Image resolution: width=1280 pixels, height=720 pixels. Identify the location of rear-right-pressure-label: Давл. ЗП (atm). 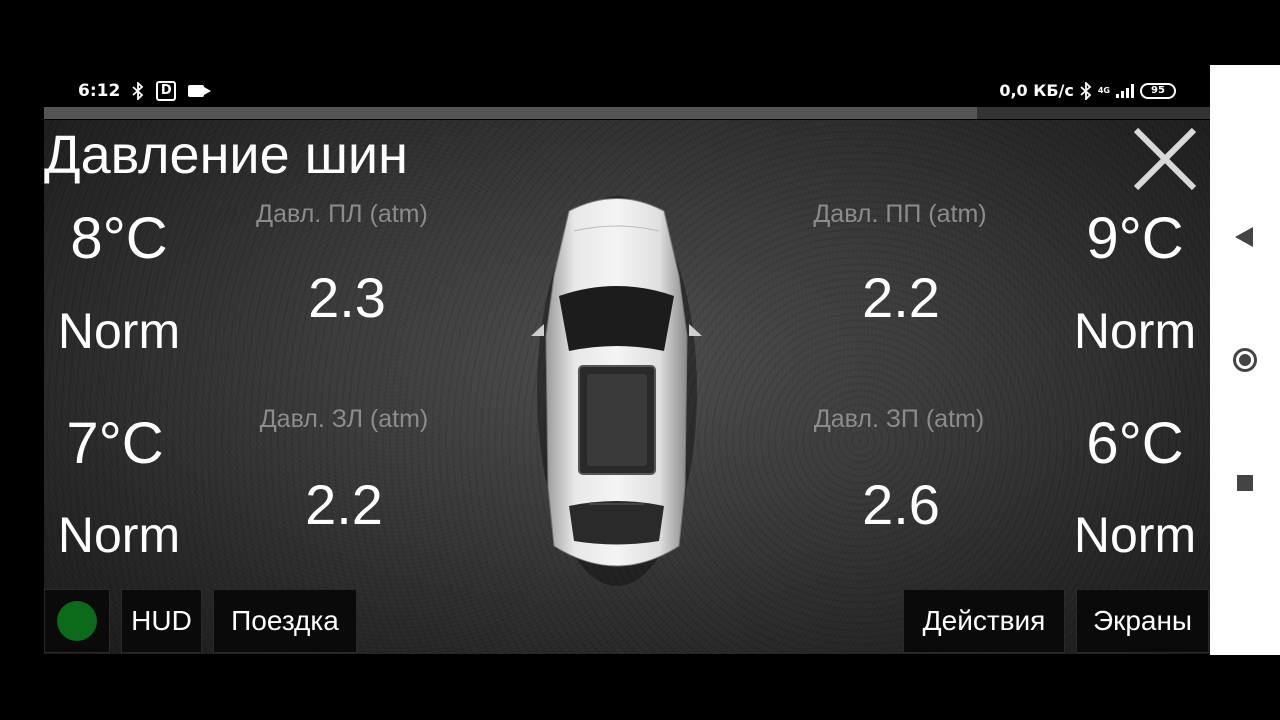
(899, 419).